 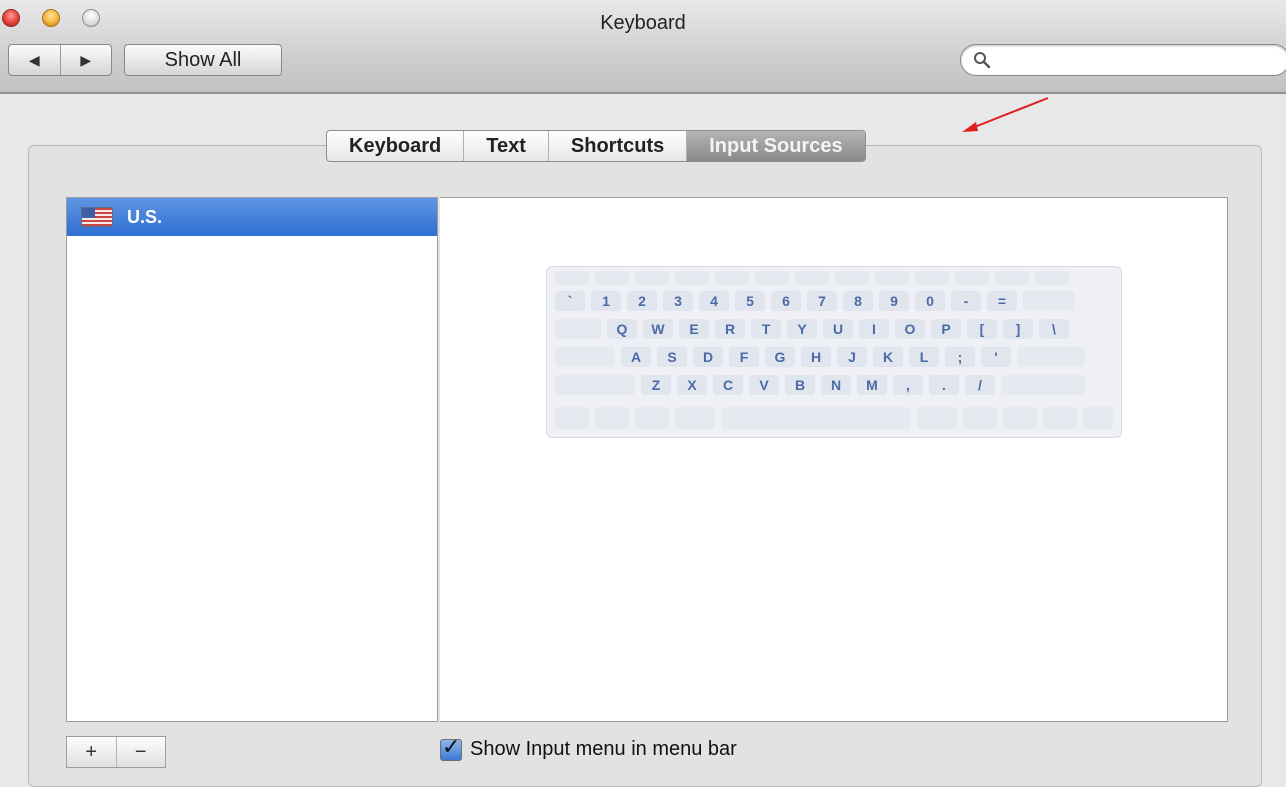 What do you see at coordinates (894, 301) in the screenshot?
I see `key: 9` at bounding box center [894, 301].